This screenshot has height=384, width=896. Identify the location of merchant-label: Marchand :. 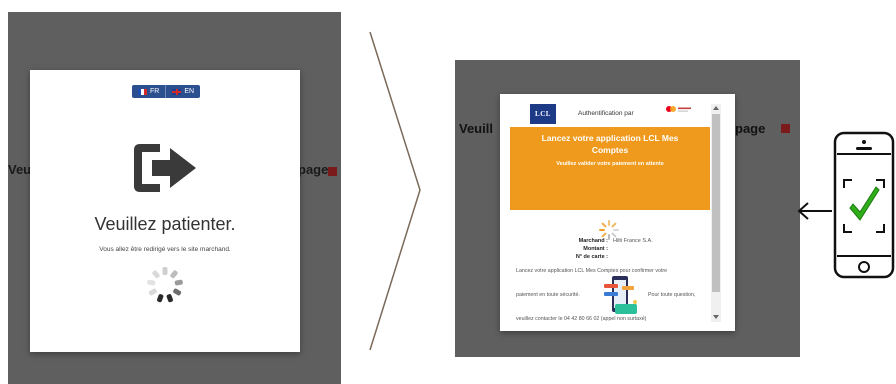
(593, 241).